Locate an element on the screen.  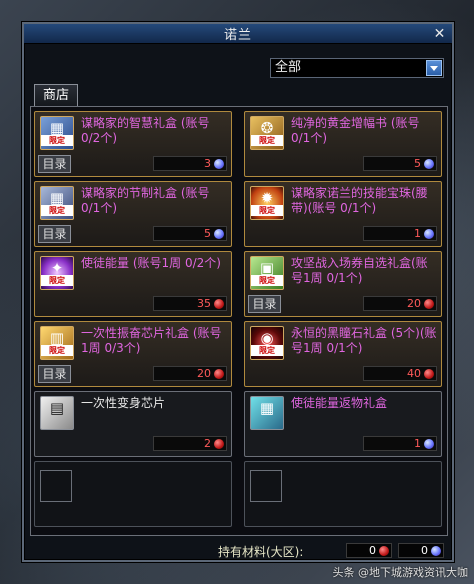
price-display: 3 is located at coordinates (190, 163).